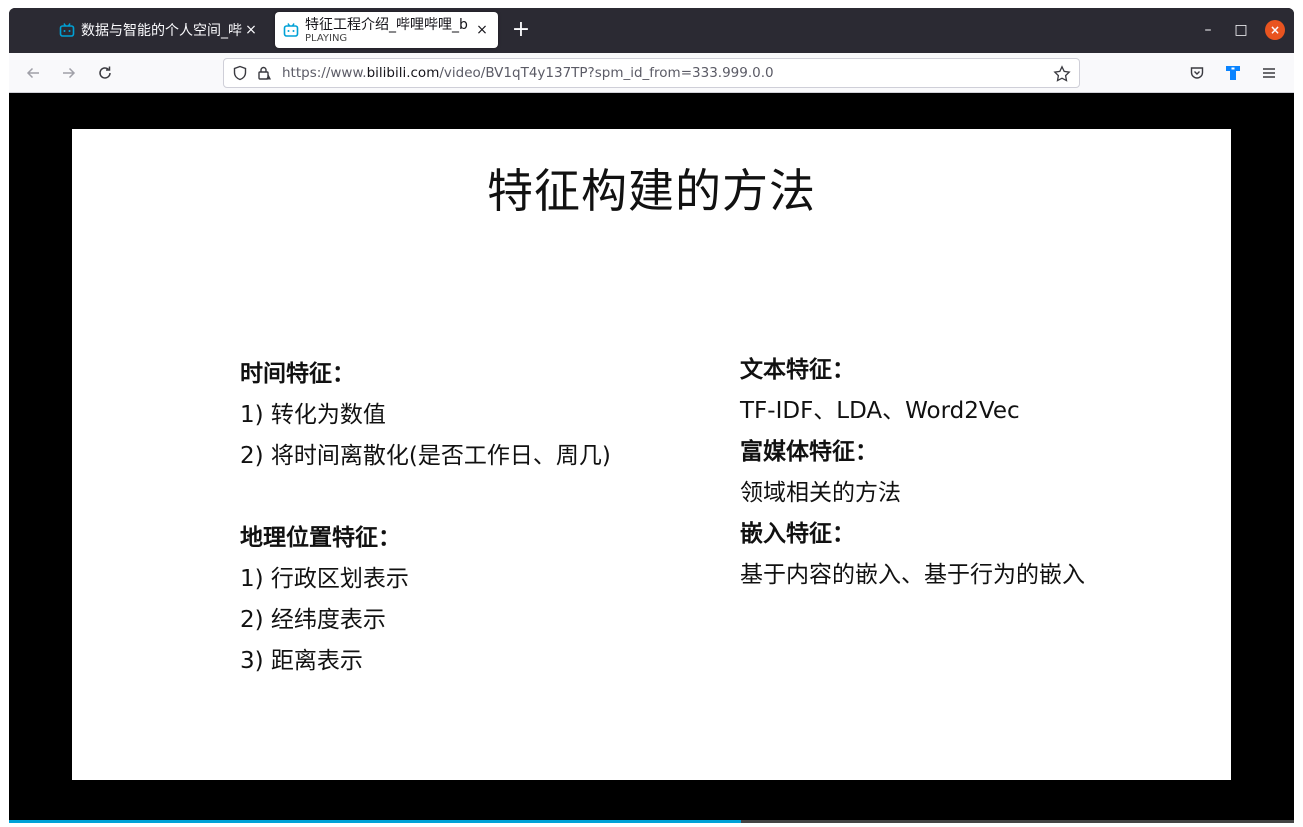  What do you see at coordinates (521, 30) in the screenshot?
I see `new-tab-button: +` at bounding box center [521, 30].